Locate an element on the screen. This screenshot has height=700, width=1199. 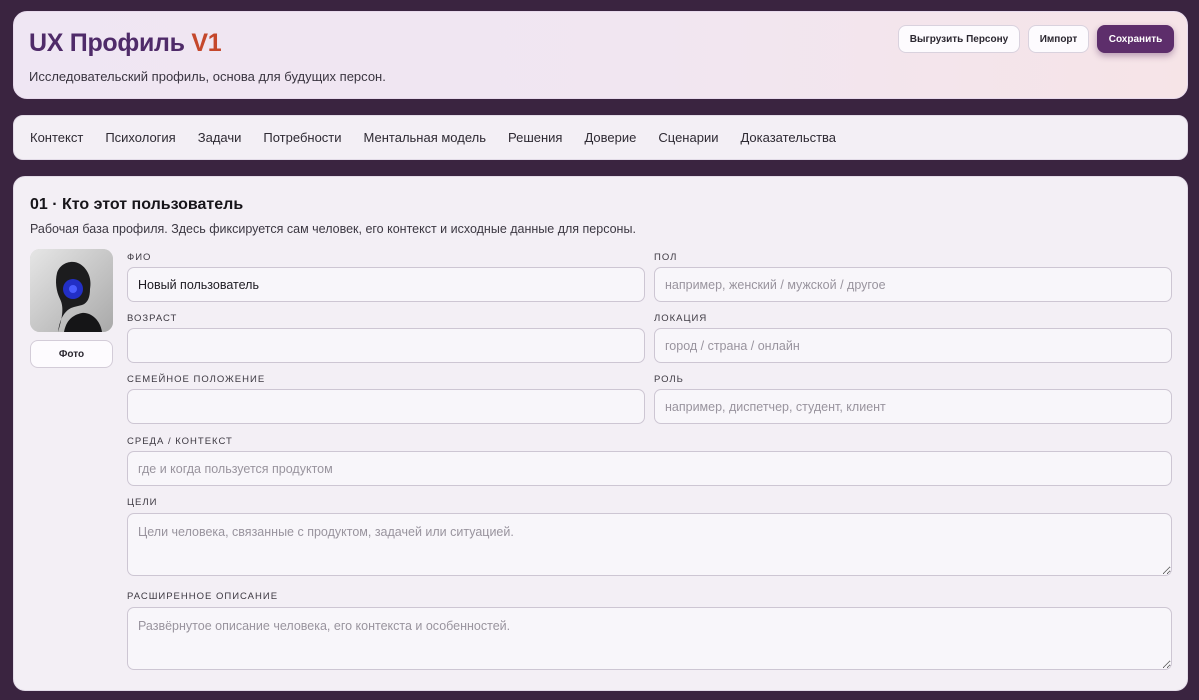
nav-item-tasks: Задачи is located at coordinates (220, 137).